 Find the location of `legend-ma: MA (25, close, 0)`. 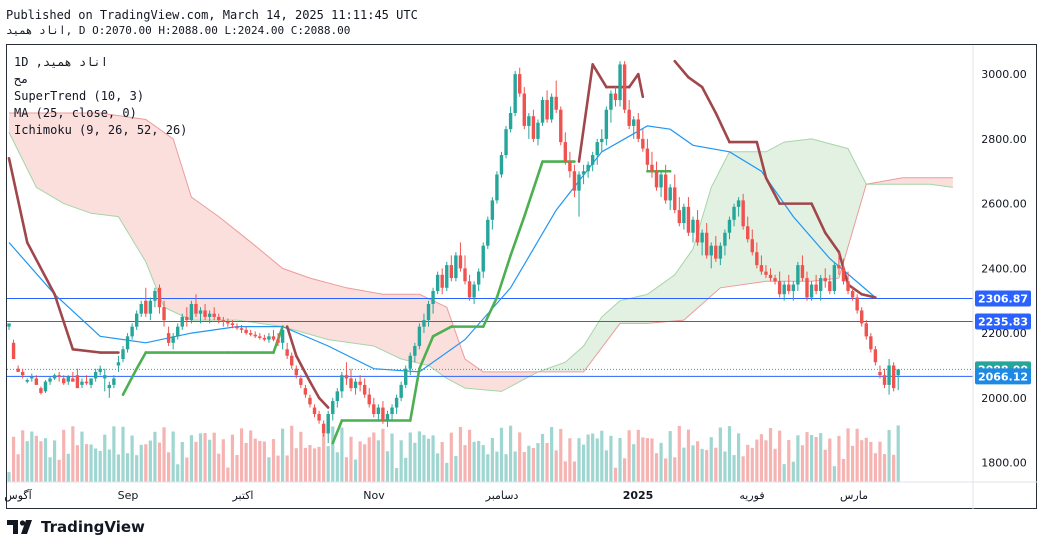

legend-ma: MA (25, close, 0) is located at coordinates (100, 113).